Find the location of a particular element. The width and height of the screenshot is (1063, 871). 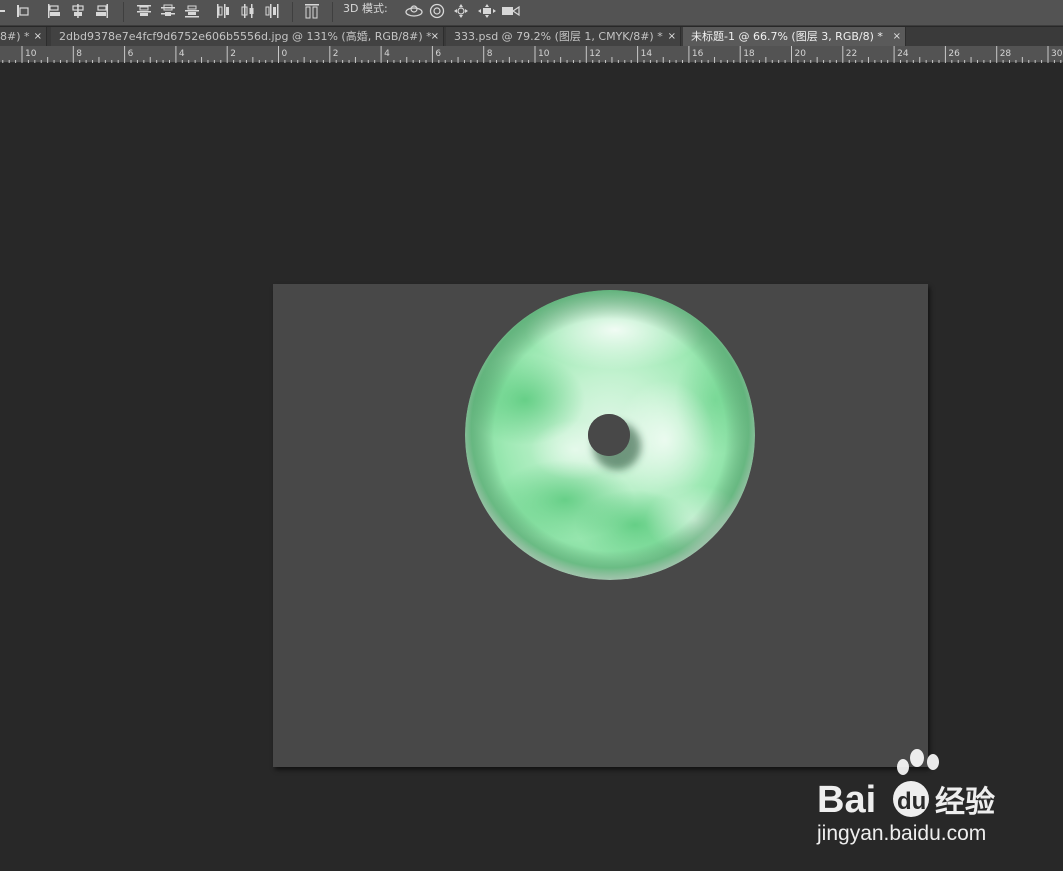

options-bar: 3D 模式: is located at coordinates (531, 13).